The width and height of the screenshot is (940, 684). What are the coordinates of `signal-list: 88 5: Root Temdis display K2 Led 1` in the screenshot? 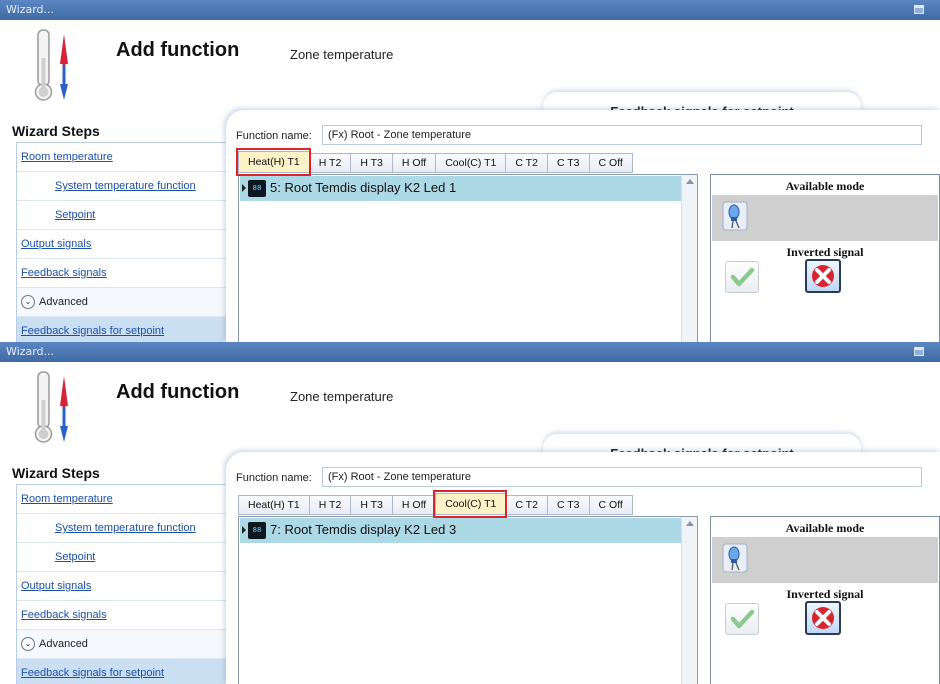 It's located at (468, 258).